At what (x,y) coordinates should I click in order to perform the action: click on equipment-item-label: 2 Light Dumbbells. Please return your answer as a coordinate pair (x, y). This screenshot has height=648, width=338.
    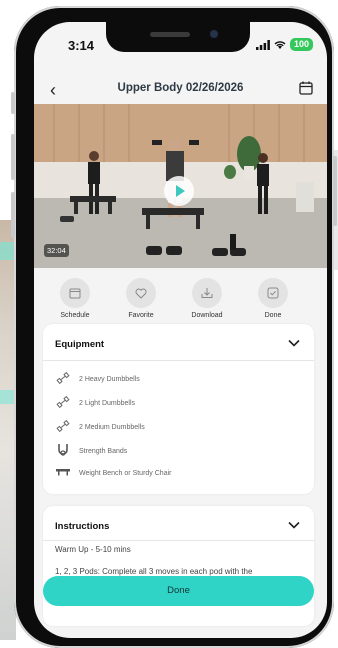
    Looking at the image, I should click on (107, 403).